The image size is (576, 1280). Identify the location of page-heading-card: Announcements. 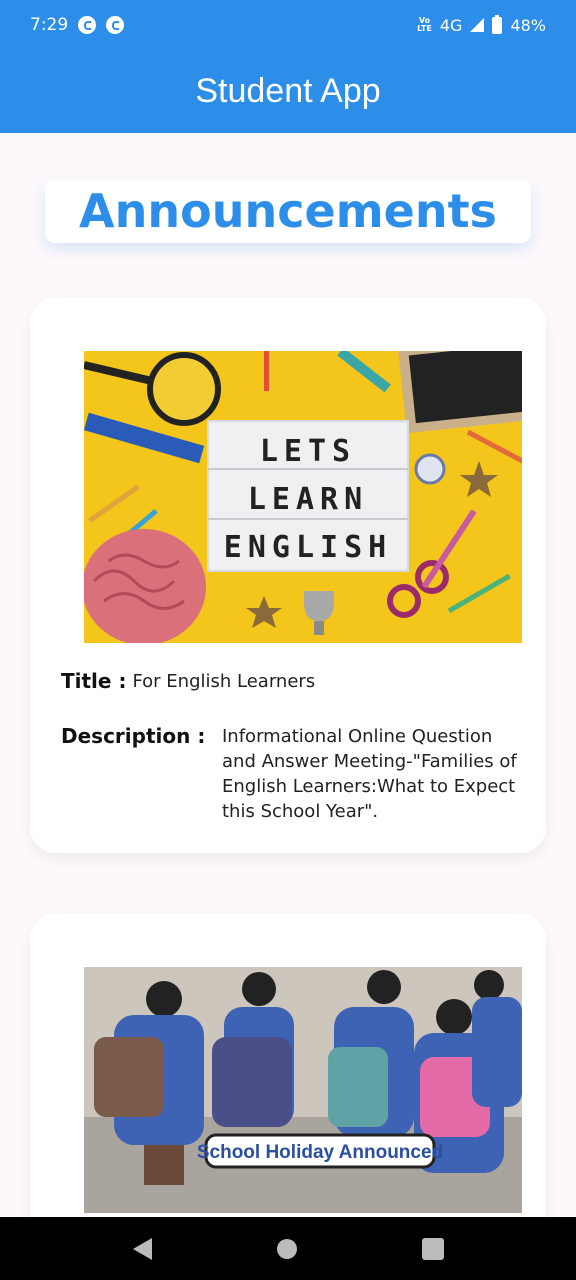
(288, 211).